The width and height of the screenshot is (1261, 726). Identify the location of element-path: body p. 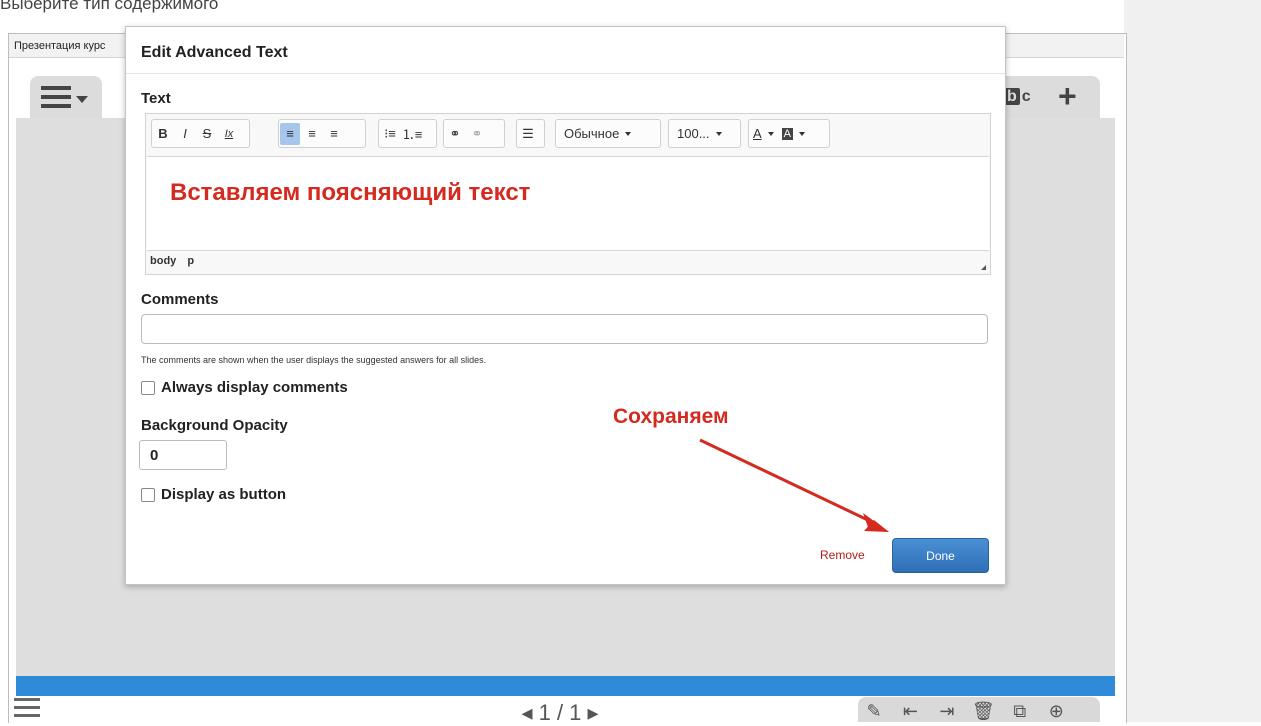
(176, 261).